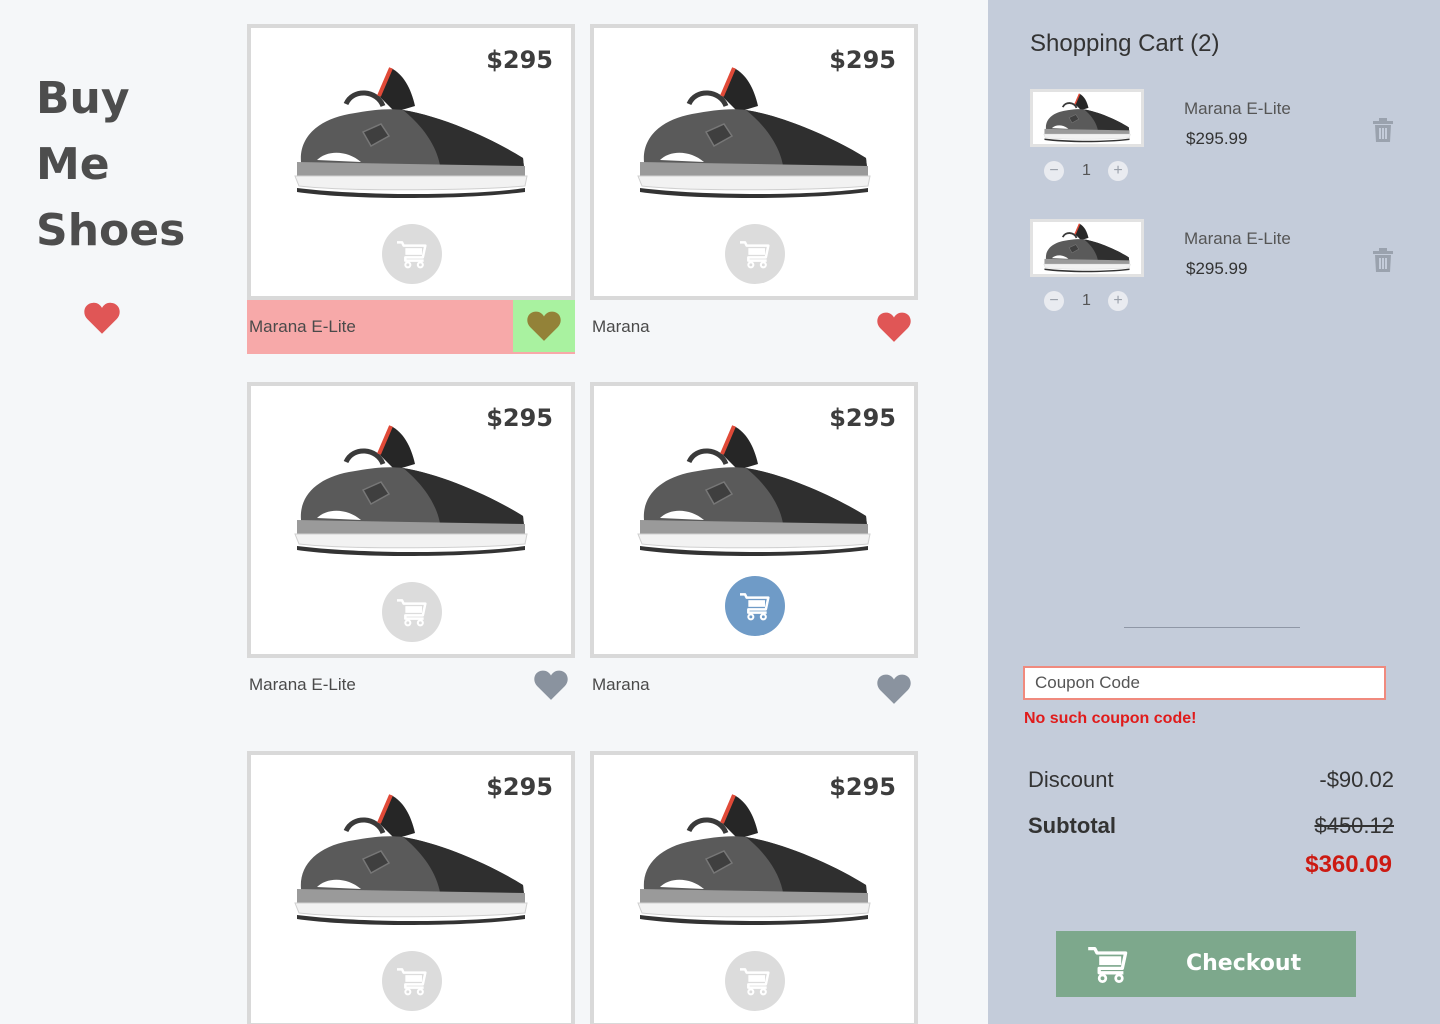 This screenshot has width=1440, height=1024. Describe the element at coordinates (1072, 825) in the screenshot. I see `subtotal-label: Subtotal` at that location.